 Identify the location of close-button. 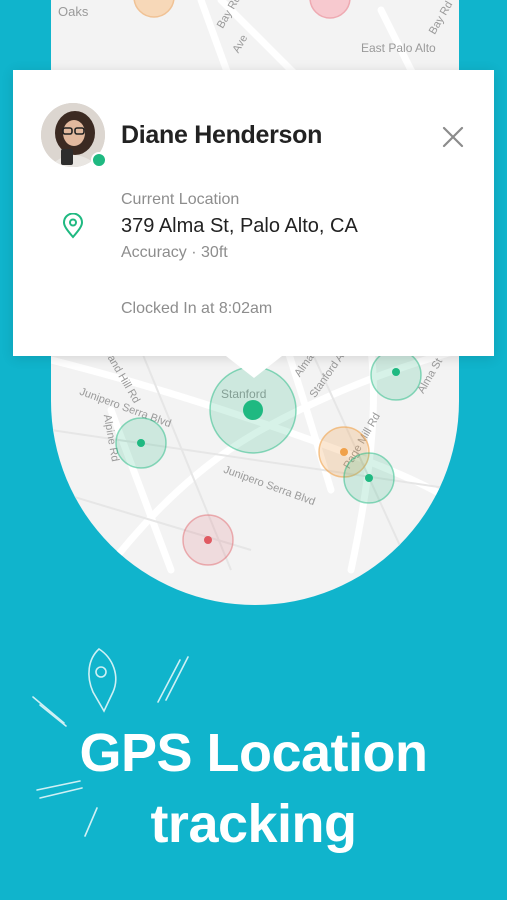
(453, 137).